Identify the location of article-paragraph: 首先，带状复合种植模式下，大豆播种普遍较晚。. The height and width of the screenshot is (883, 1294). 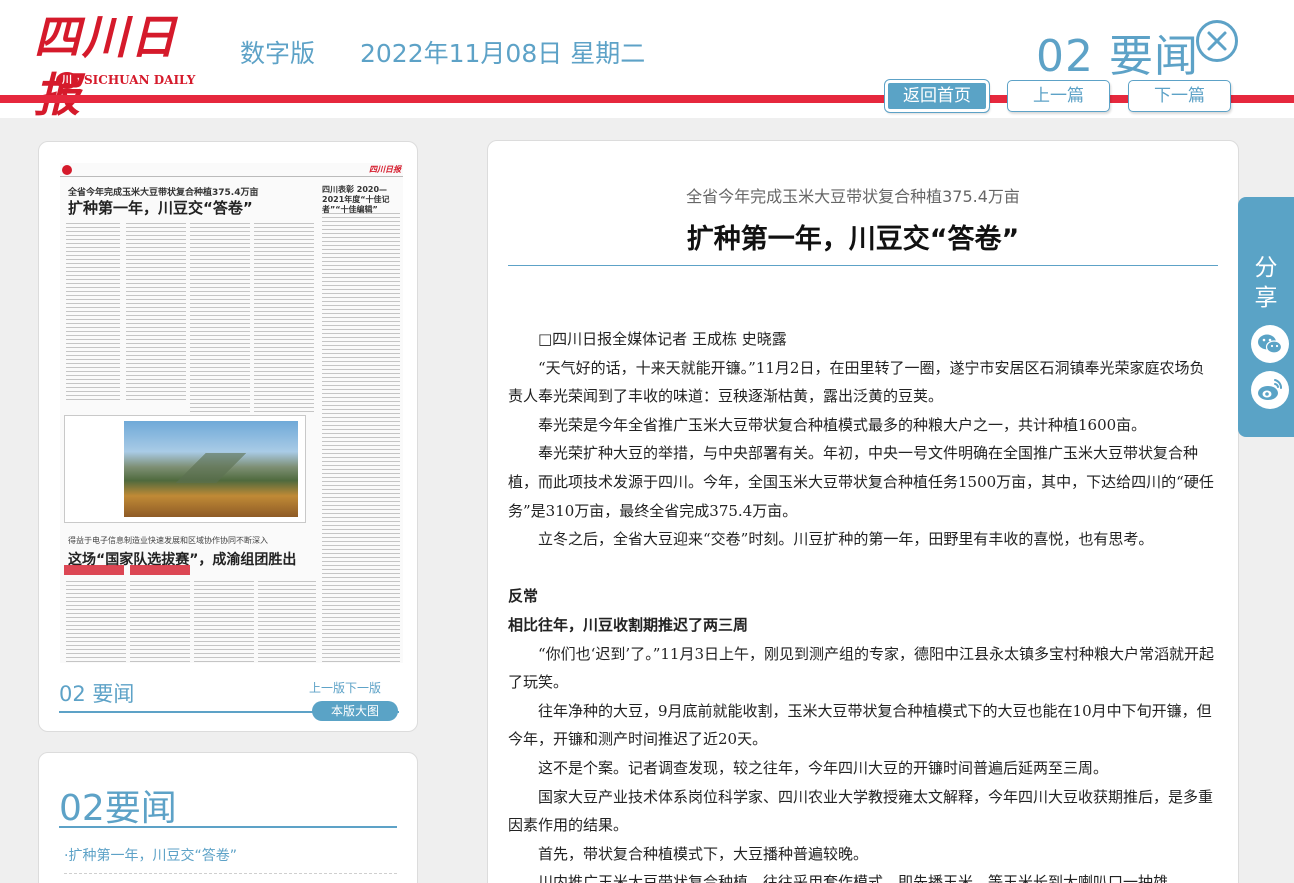
(703, 853).